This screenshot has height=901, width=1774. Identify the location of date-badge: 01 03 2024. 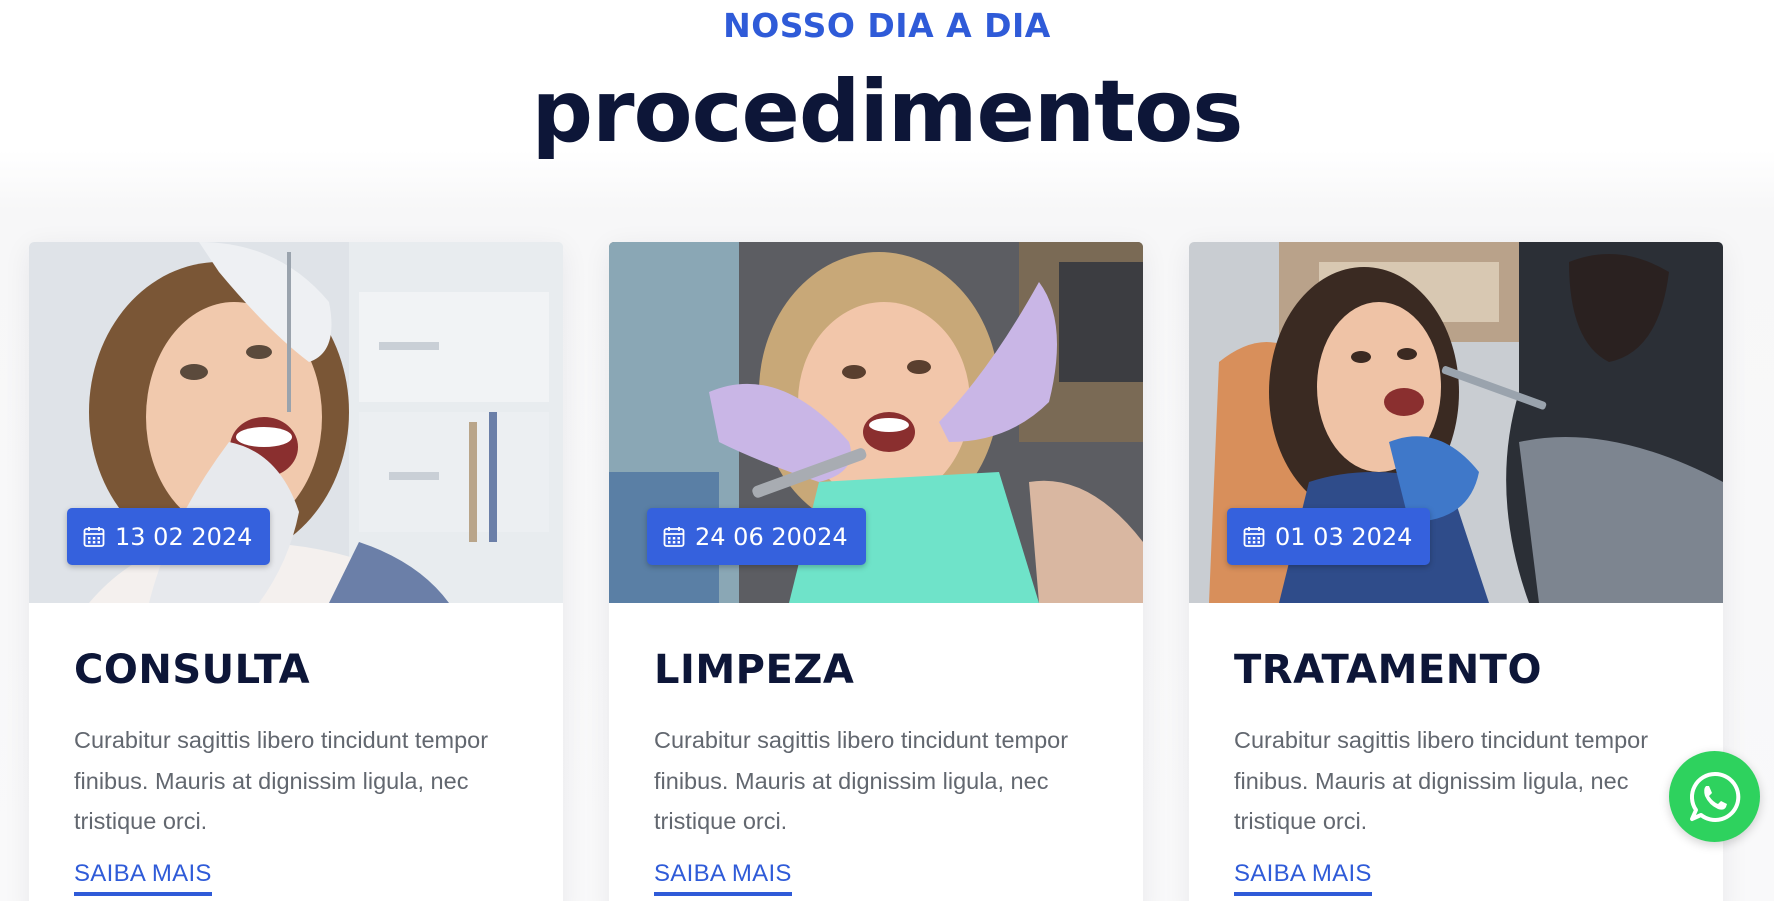
(1329, 536).